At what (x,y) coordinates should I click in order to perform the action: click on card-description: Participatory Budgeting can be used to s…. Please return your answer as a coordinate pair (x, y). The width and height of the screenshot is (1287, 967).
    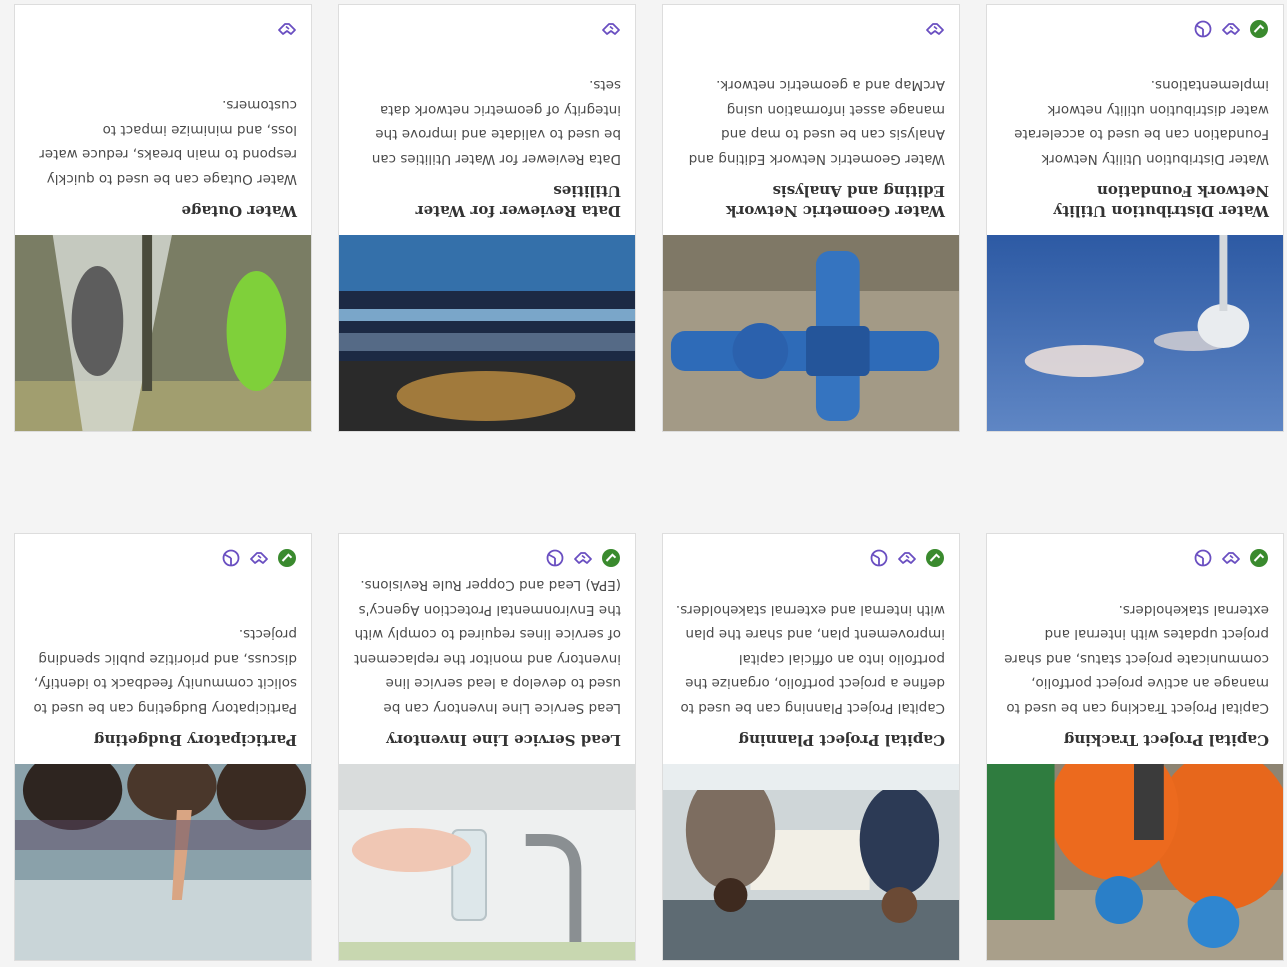
    Looking at the image, I should click on (165, 671).